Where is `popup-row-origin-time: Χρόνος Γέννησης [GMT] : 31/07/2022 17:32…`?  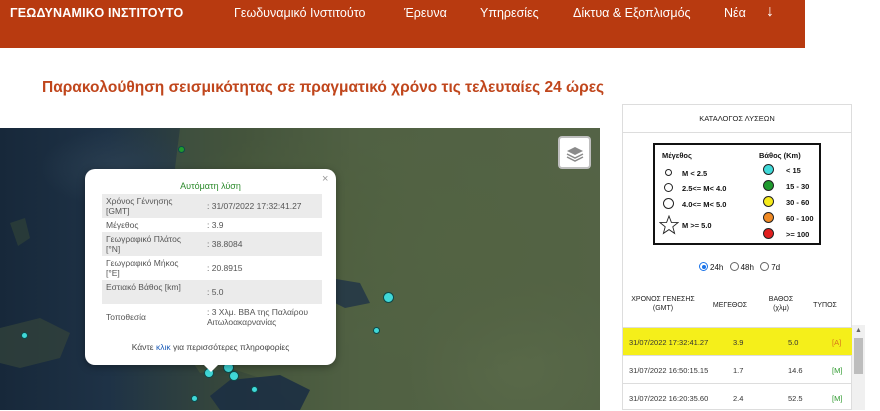 popup-row-origin-time: Χρόνος Γέννησης [GMT] : 31/07/2022 17:32… is located at coordinates (212, 206).